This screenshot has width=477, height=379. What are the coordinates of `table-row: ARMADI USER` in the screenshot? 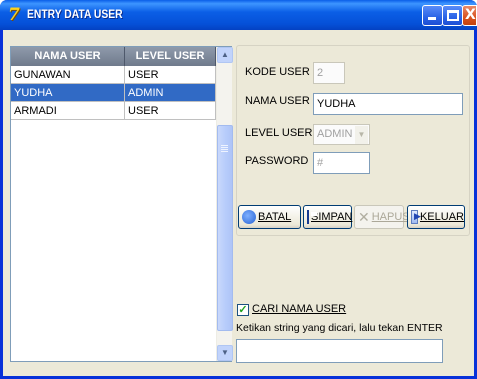 It's located at (113, 111).